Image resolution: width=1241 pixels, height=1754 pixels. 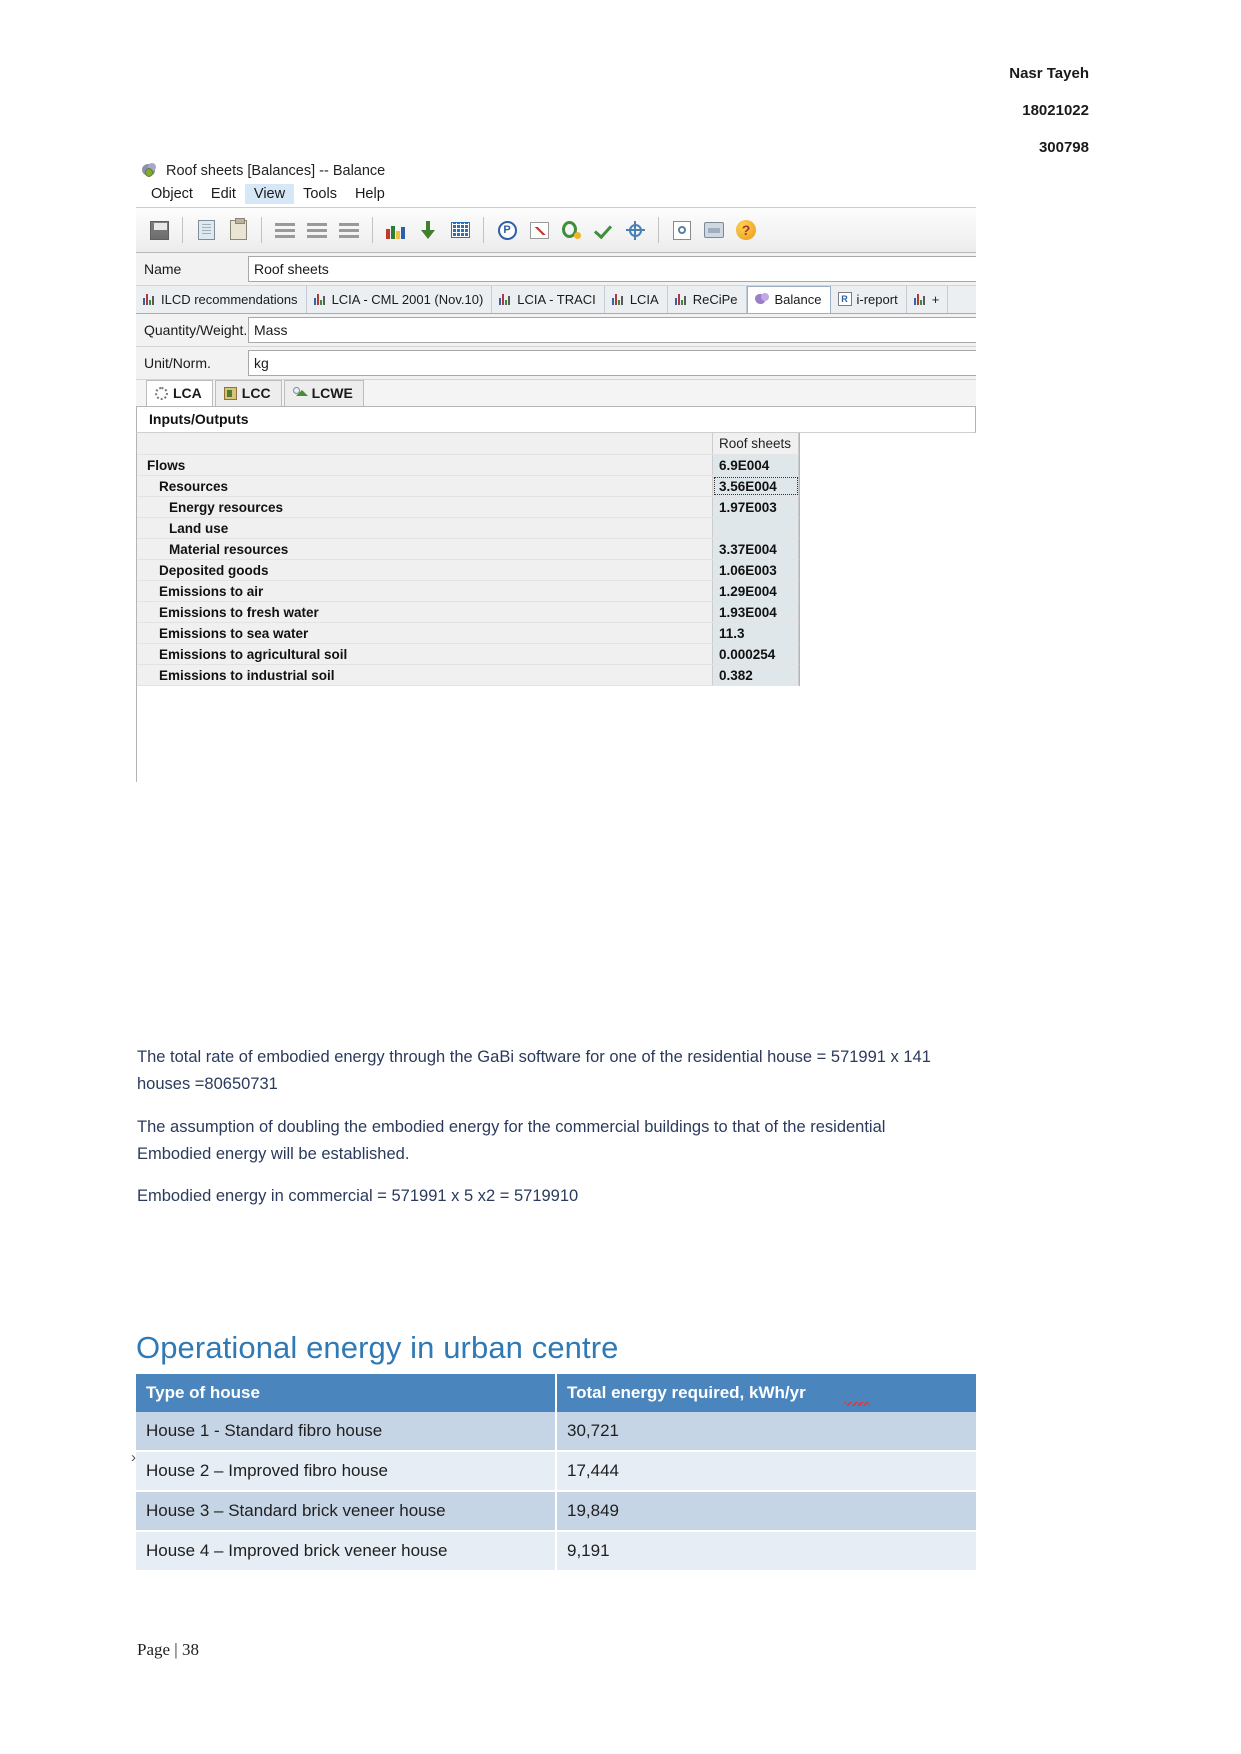 I want to click on cell-energy-value: 30,721, so click(x=766, y=1432).